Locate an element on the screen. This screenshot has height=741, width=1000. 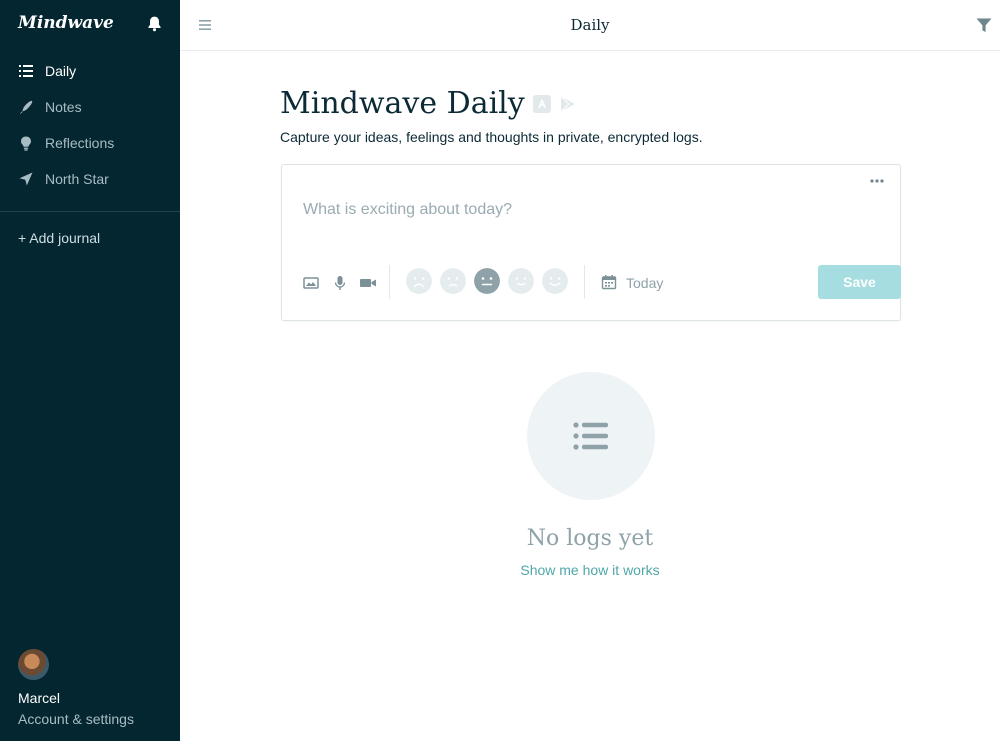
sidebar-item-label: Daily is located at coordinates (61, 71).